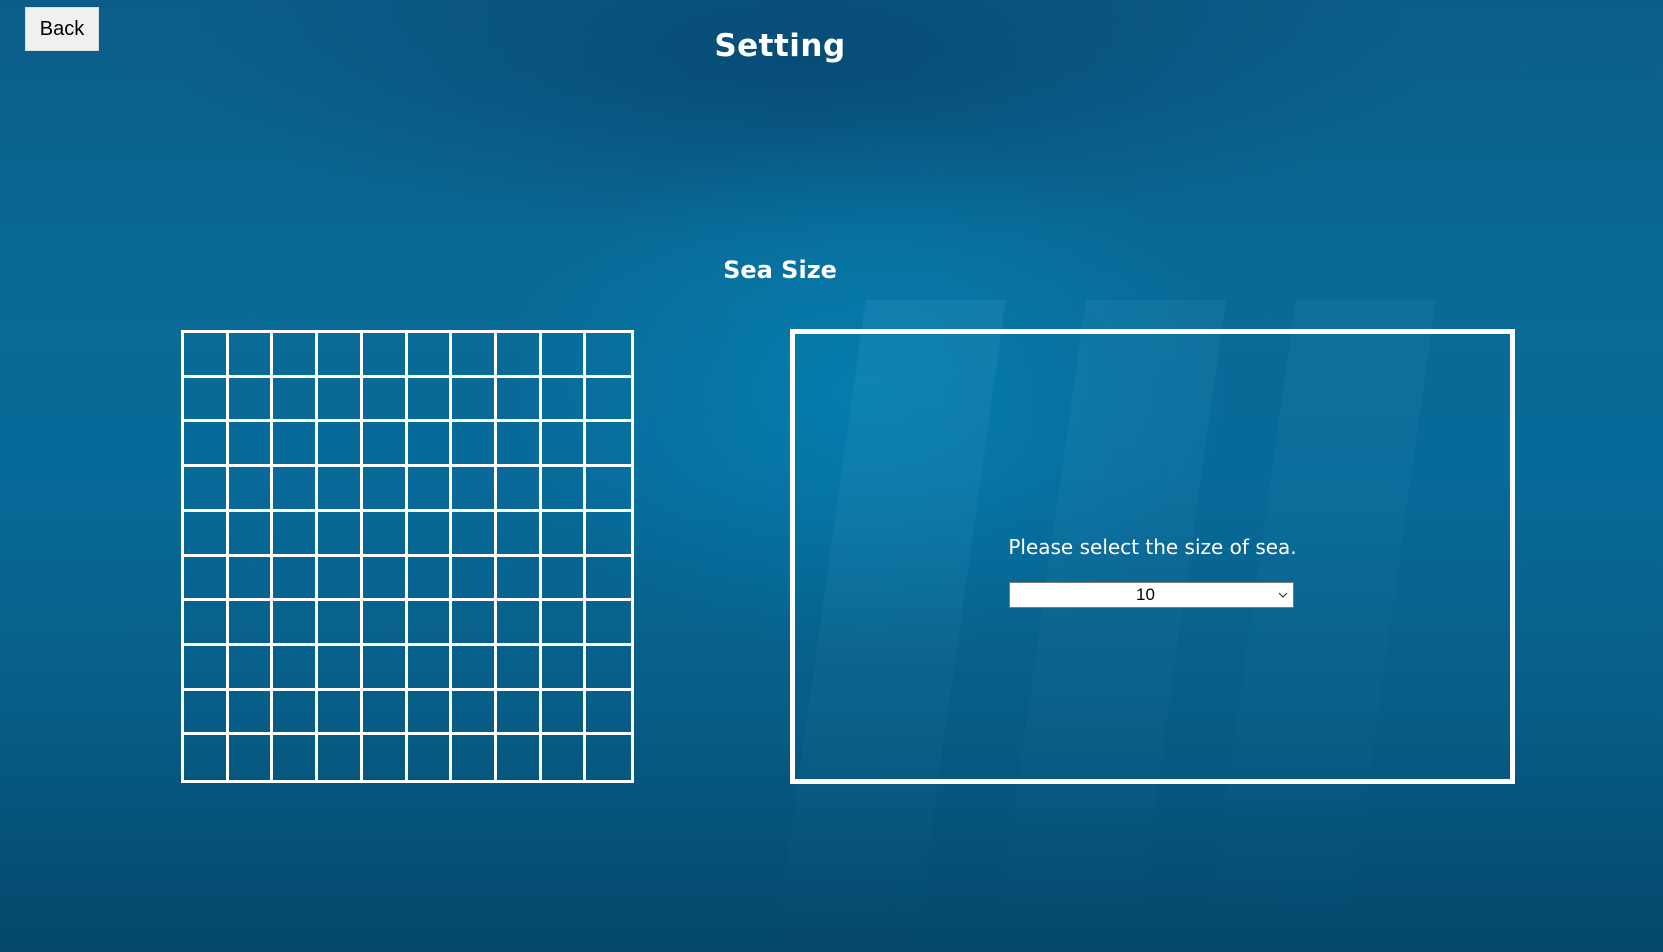 This screenshot has width=1663, height=952. I want to click on sea-size-selected-value: 10, so click(1145, 594).